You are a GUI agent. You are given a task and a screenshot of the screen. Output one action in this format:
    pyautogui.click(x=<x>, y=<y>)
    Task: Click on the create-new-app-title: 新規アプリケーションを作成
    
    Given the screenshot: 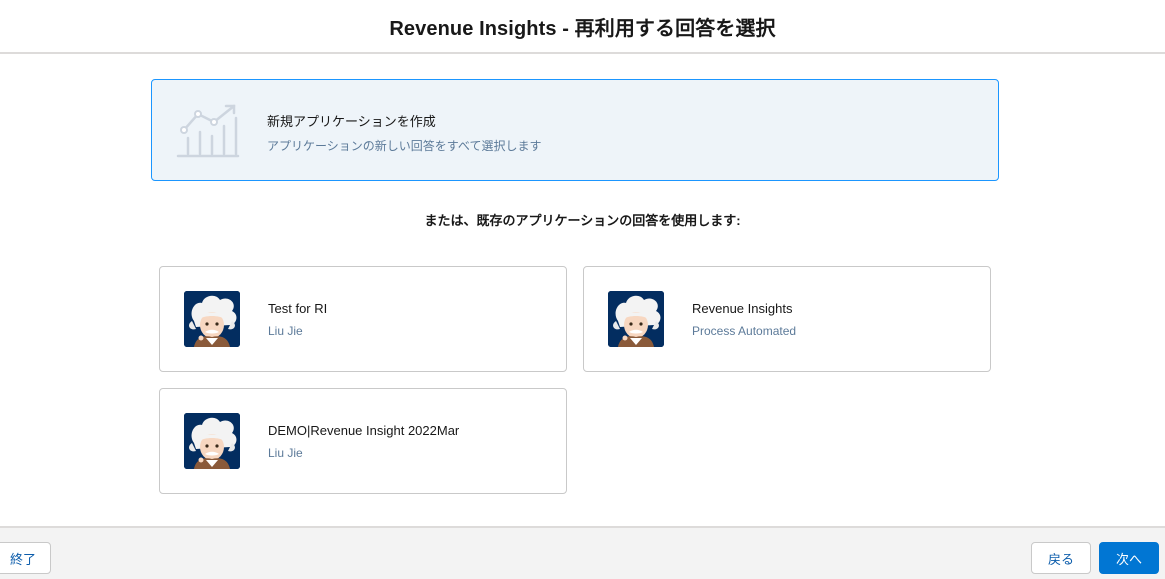 What is the action you would take?
    pyautogui.click(x=351, y=121)
    